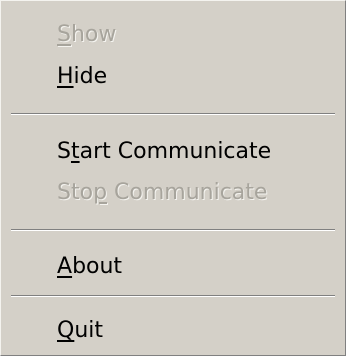  I want to click on menu-item-about-mnemonic: A, so click(65, 266).